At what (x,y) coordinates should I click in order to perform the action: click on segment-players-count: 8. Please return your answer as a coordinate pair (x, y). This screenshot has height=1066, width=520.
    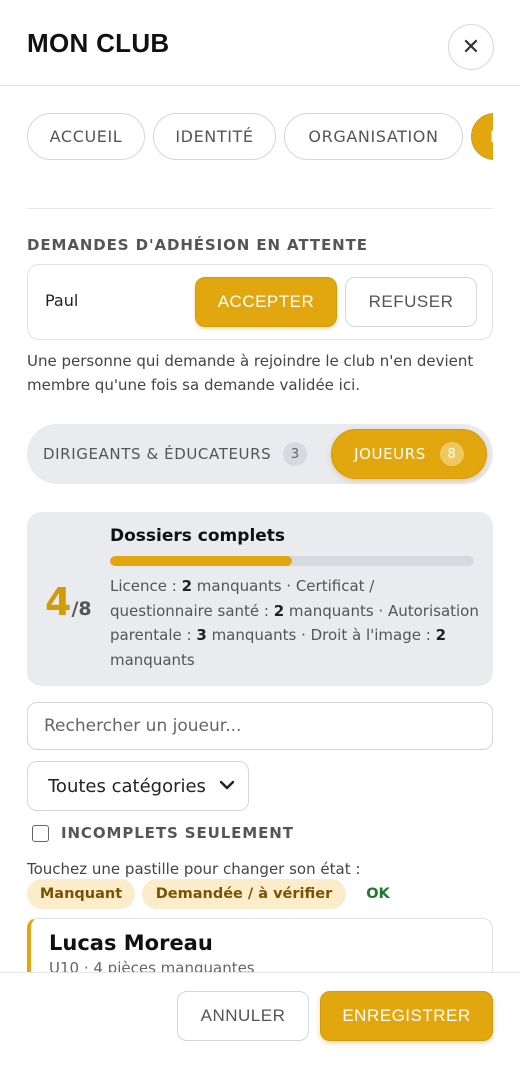
    Looking at the image, I should click on (451, 454).